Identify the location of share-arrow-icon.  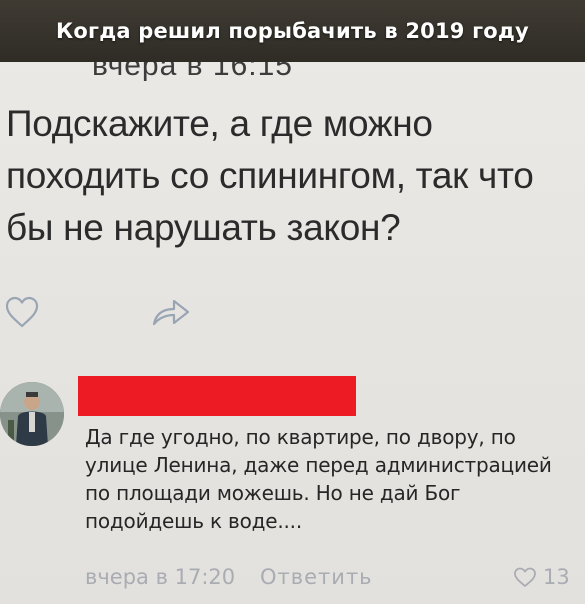
(171, 312).